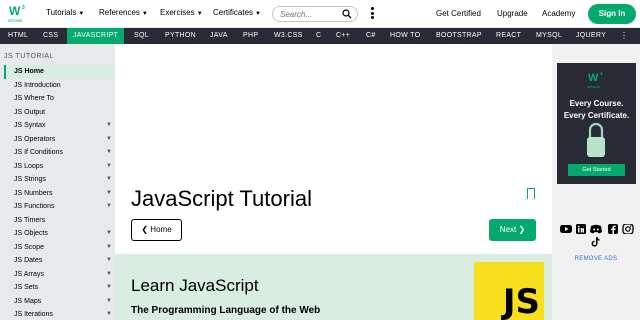 The height and width of the screenshot is (320, 640). What do you see at coordinates (628, 229) in the screenshot?
I see `instagram-icon` at bounding box center [628, 229].